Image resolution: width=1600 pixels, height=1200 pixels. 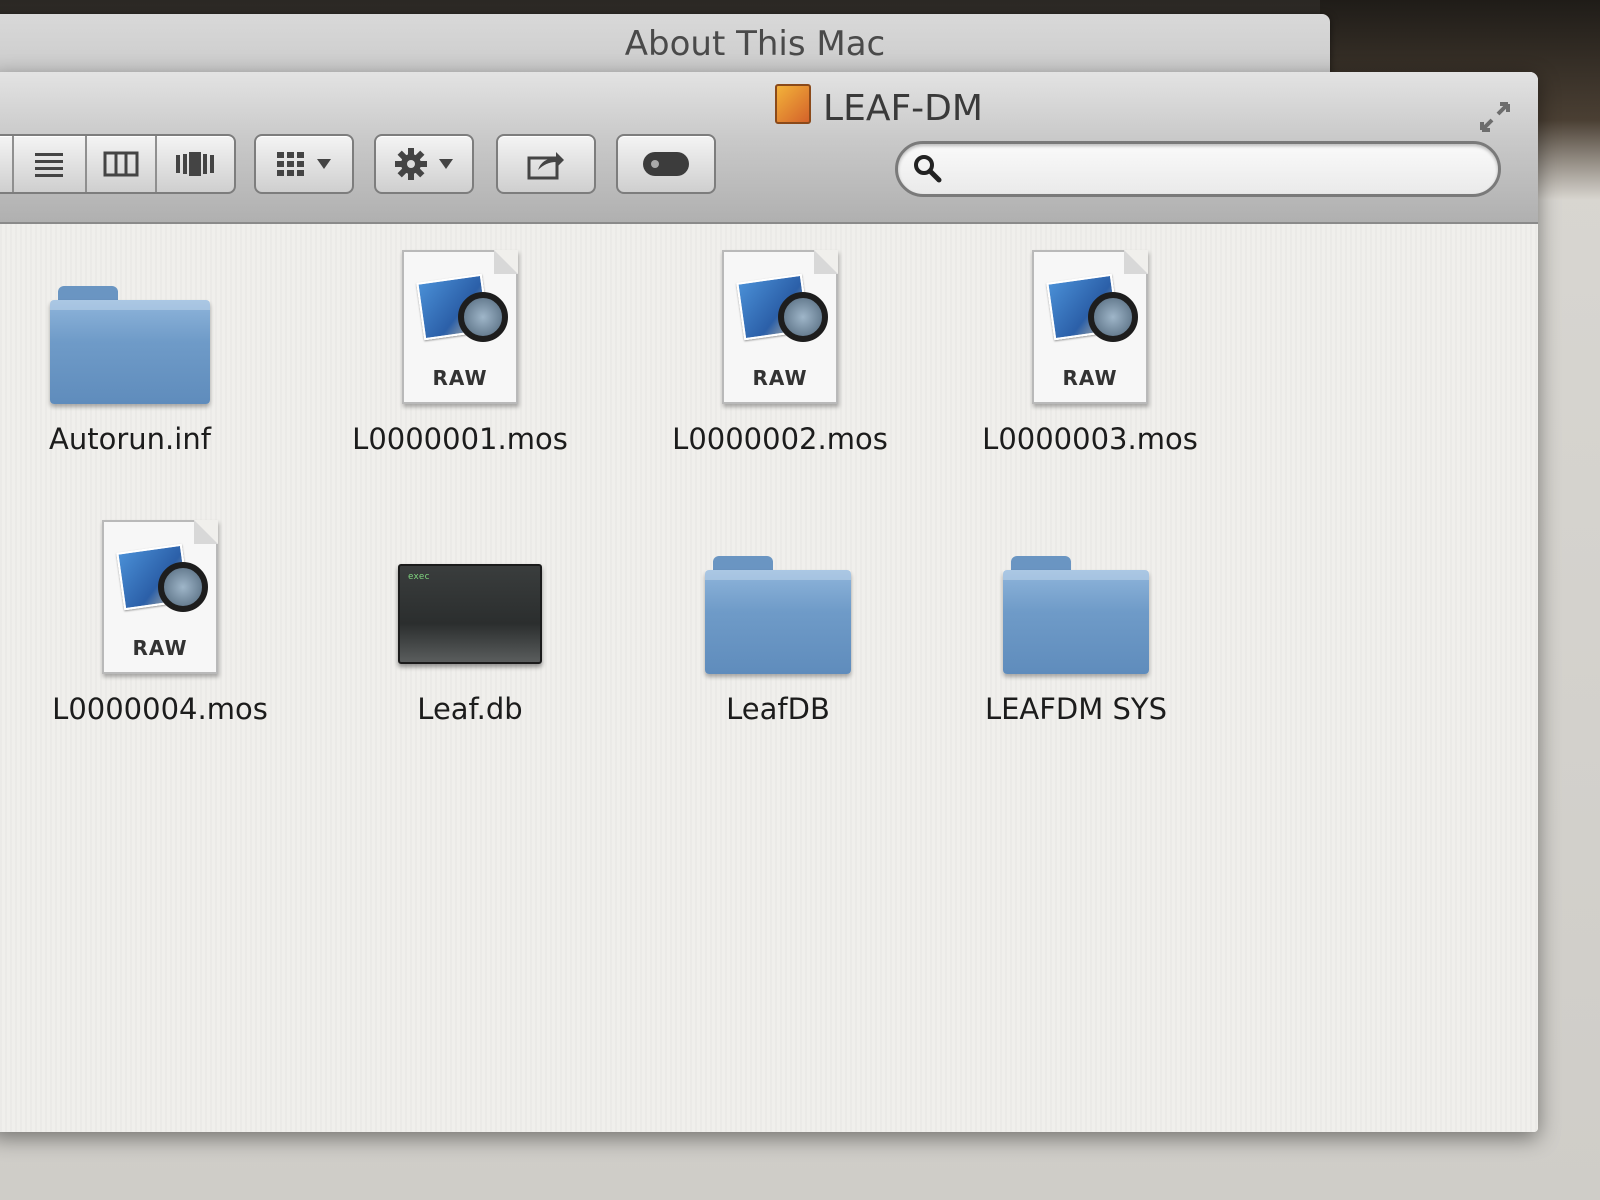 I want to click on file-name: L0000004.mos, so click(x=160, y=709).